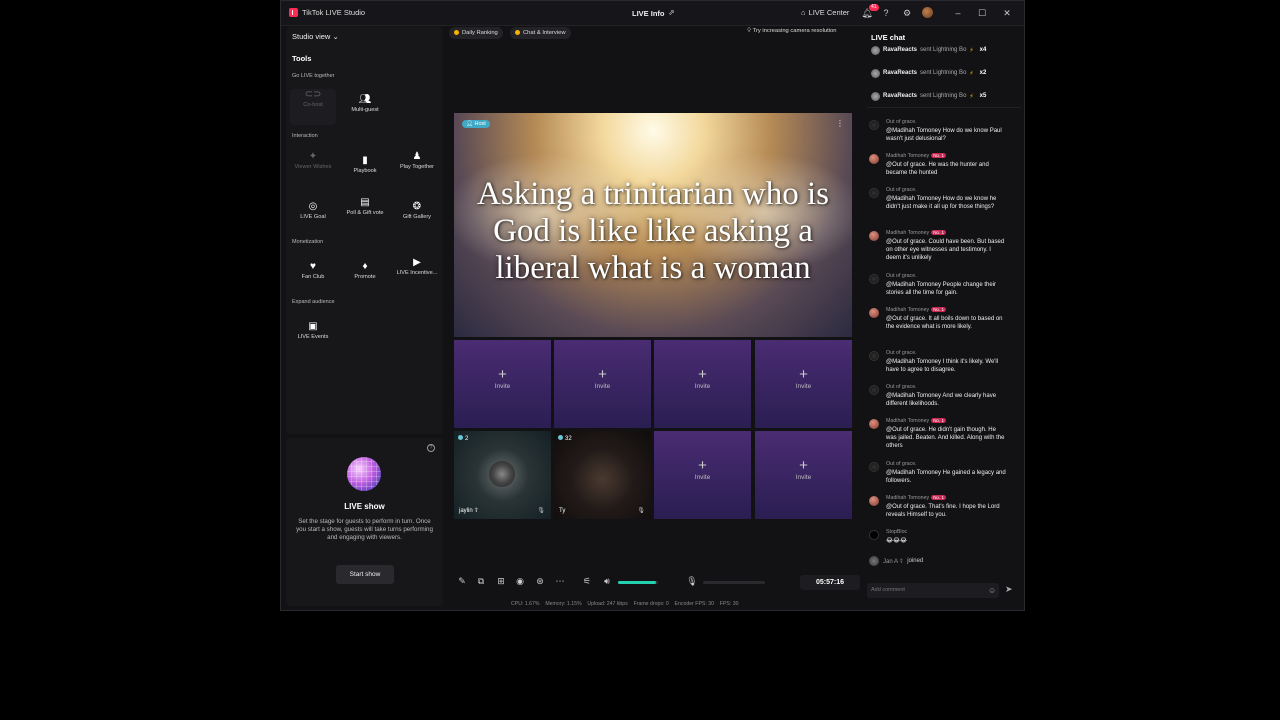  What do you see at coordinates (481, 581) in the screenshot?
I see `layout-icon: ⧉` at bounding box center [481, 581].